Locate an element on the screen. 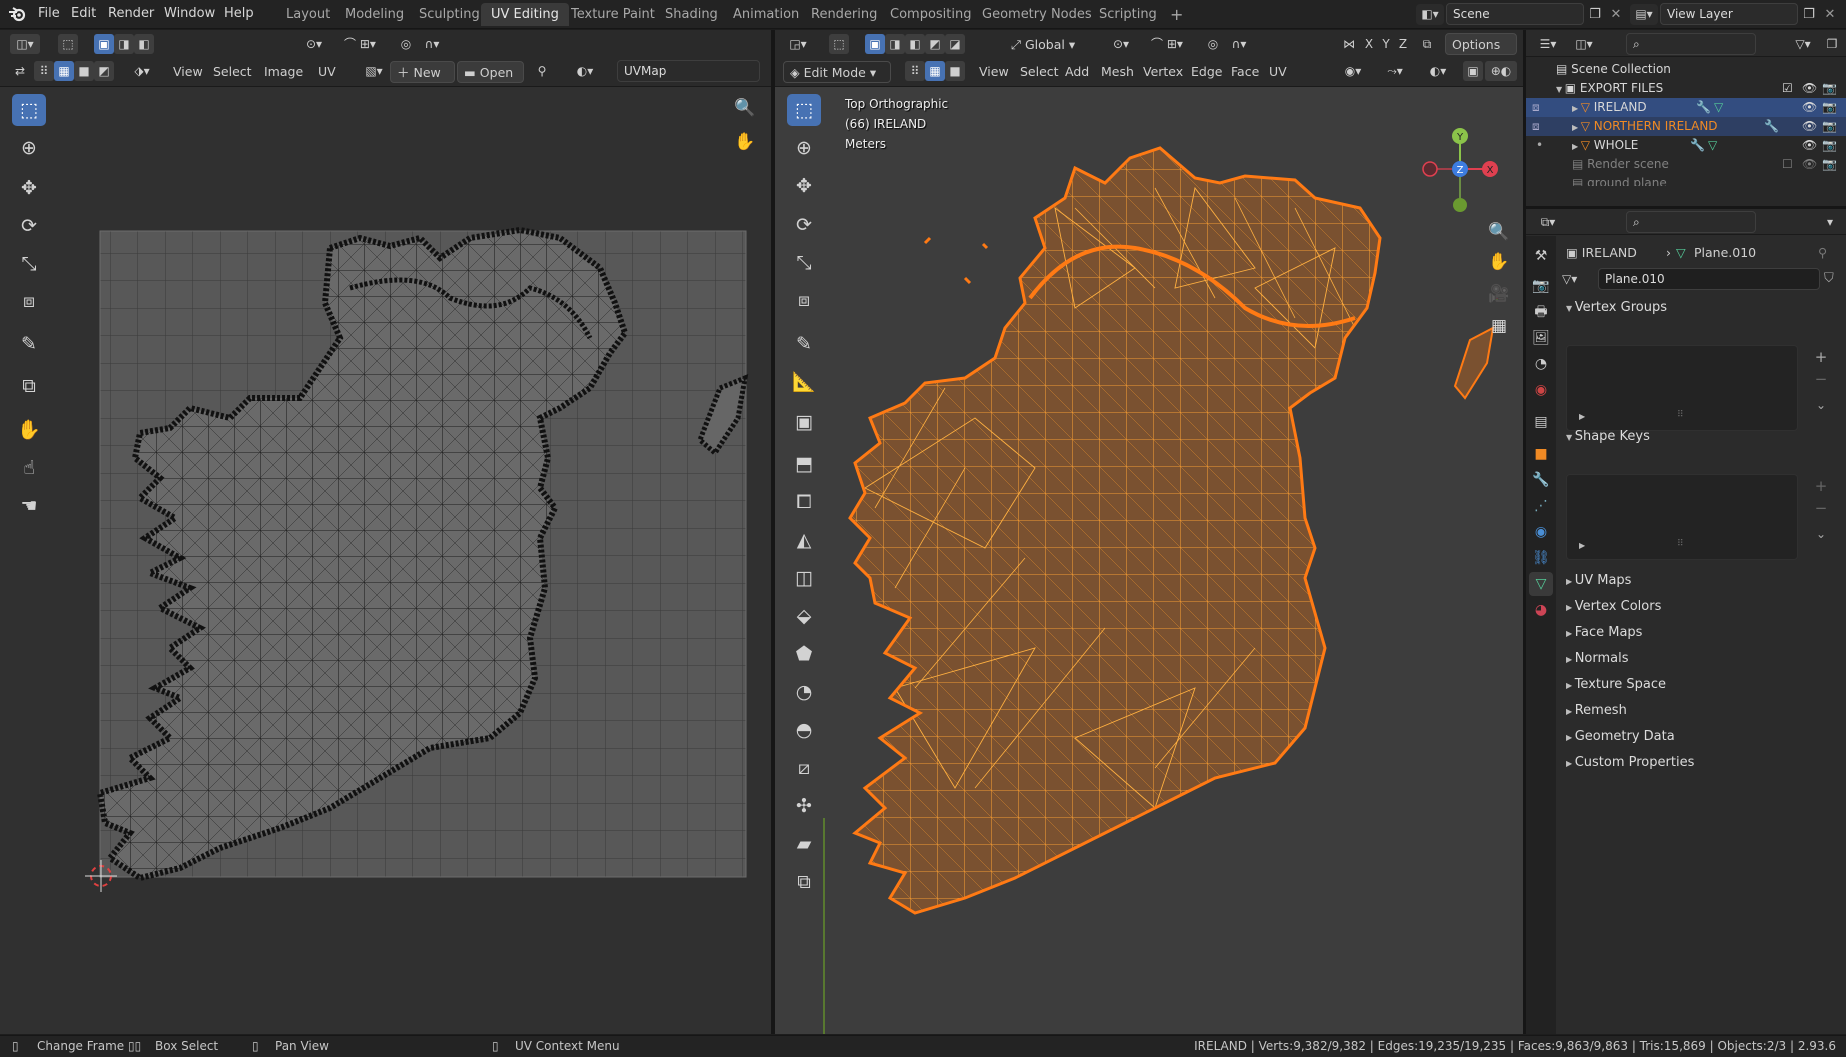 The height and width of the screenshot is (1057, 1846). image-browse-icon: ▧▾ is located at coordinates (374, 71).